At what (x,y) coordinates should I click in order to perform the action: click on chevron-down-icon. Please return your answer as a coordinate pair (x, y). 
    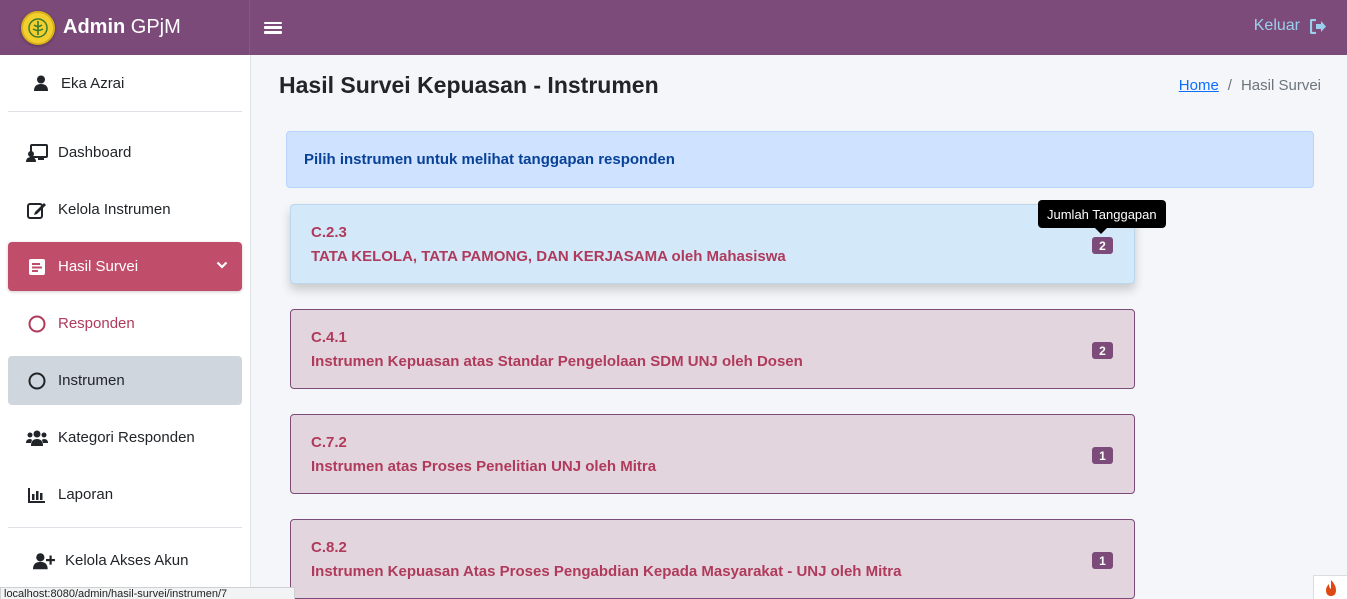
    Looking at the image, I should click on (222, 264).